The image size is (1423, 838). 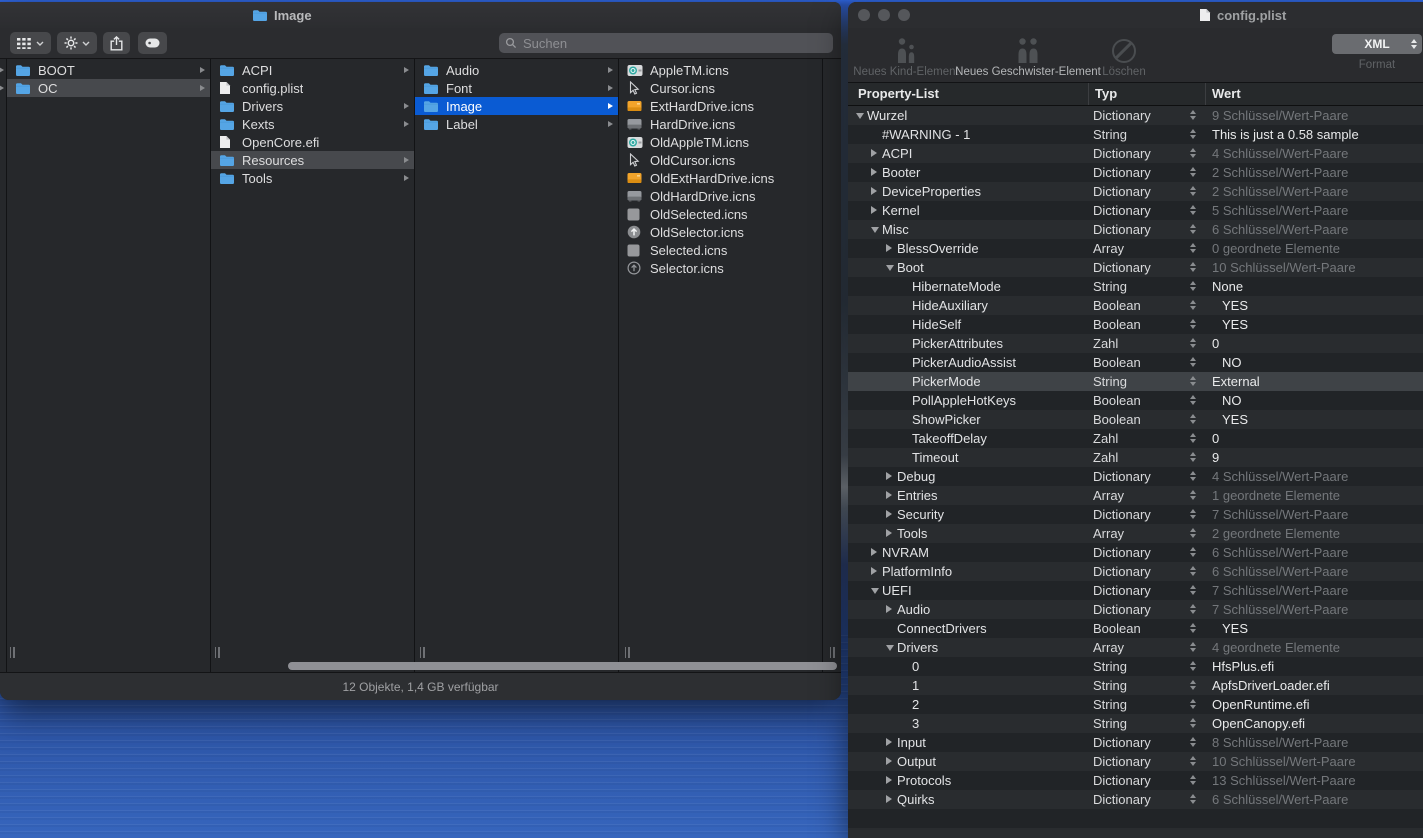 I want to click on plist-value: External, so click(x=1236, y=381).